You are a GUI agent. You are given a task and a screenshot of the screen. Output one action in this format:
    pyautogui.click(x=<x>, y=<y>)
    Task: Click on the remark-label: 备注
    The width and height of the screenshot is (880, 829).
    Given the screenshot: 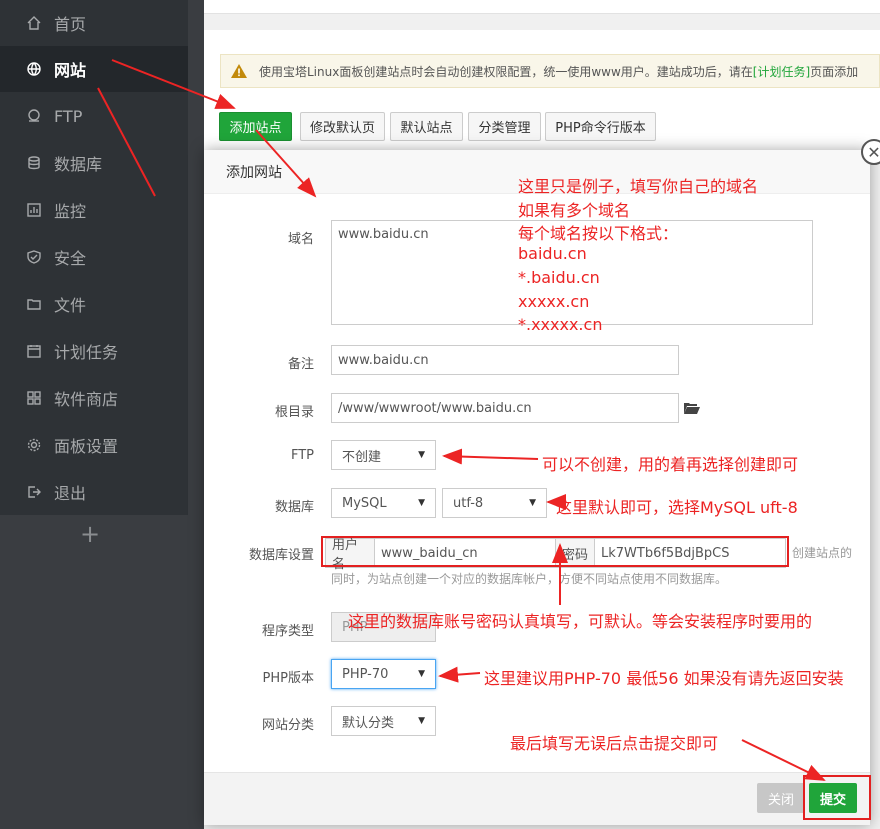 What is the action you would take?
    pyautogui.click(x=300, y=364)
    